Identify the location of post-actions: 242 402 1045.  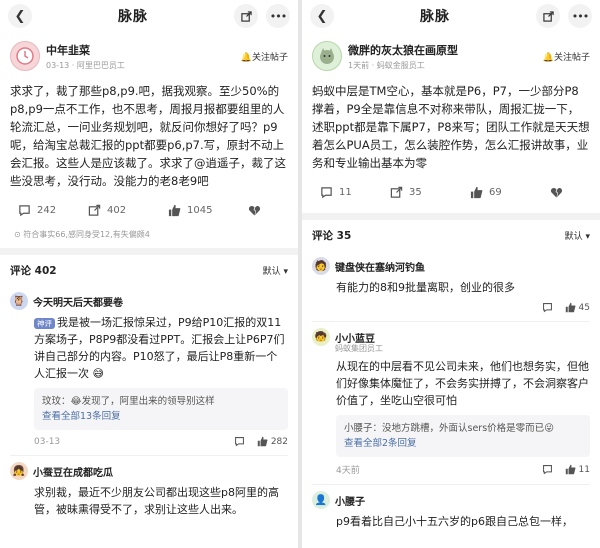
(149, 203).